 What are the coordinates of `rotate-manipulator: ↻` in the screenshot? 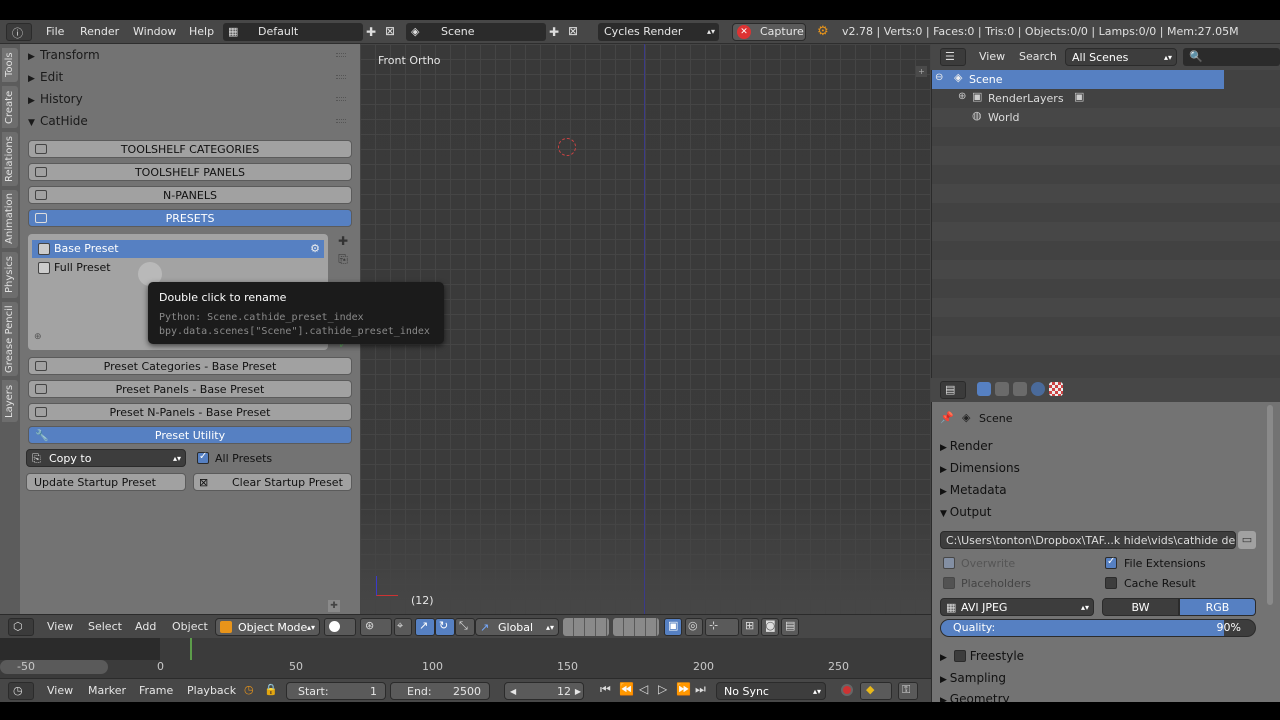 It's located at (445, 627).